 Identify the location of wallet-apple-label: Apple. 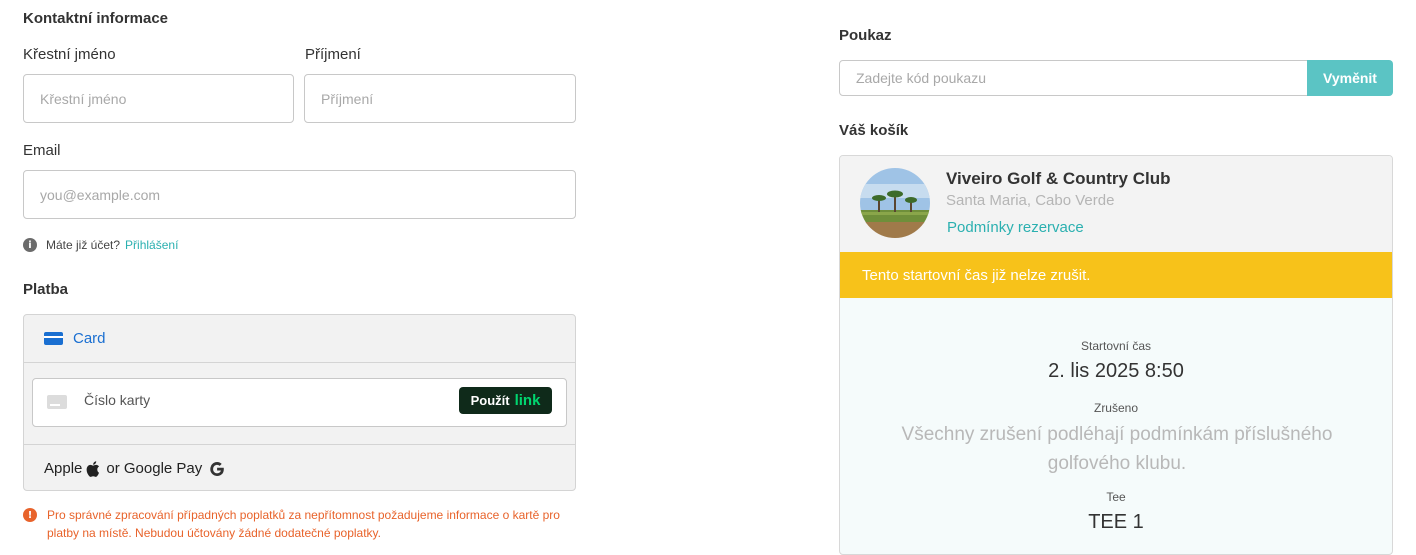
(63, 468).